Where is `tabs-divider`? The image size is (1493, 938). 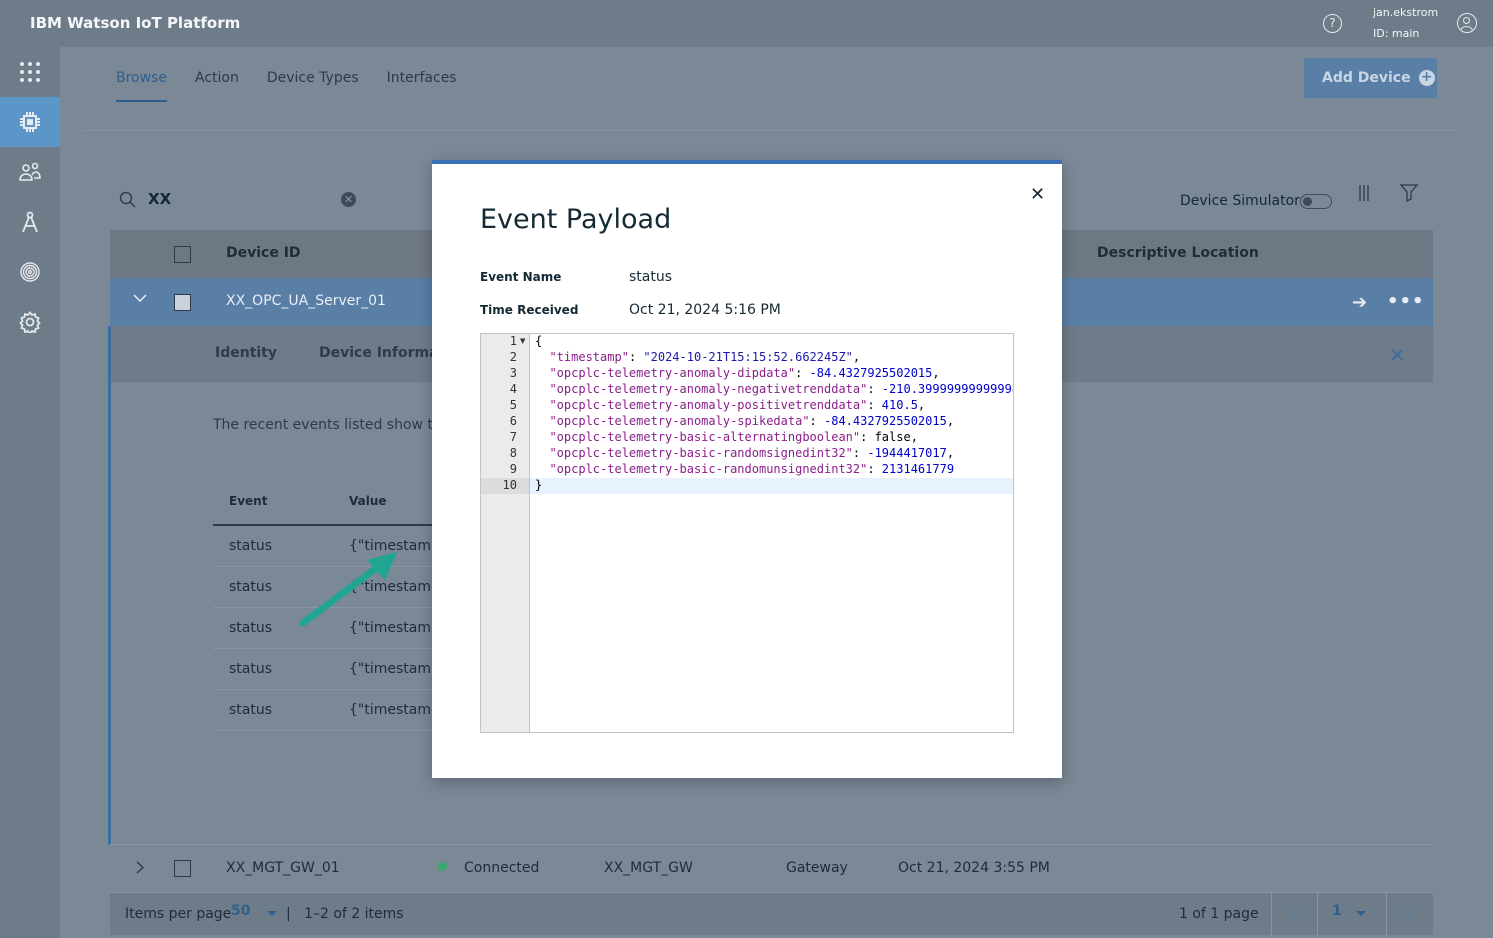
tabs-divider is located at coordinates (770, 130).